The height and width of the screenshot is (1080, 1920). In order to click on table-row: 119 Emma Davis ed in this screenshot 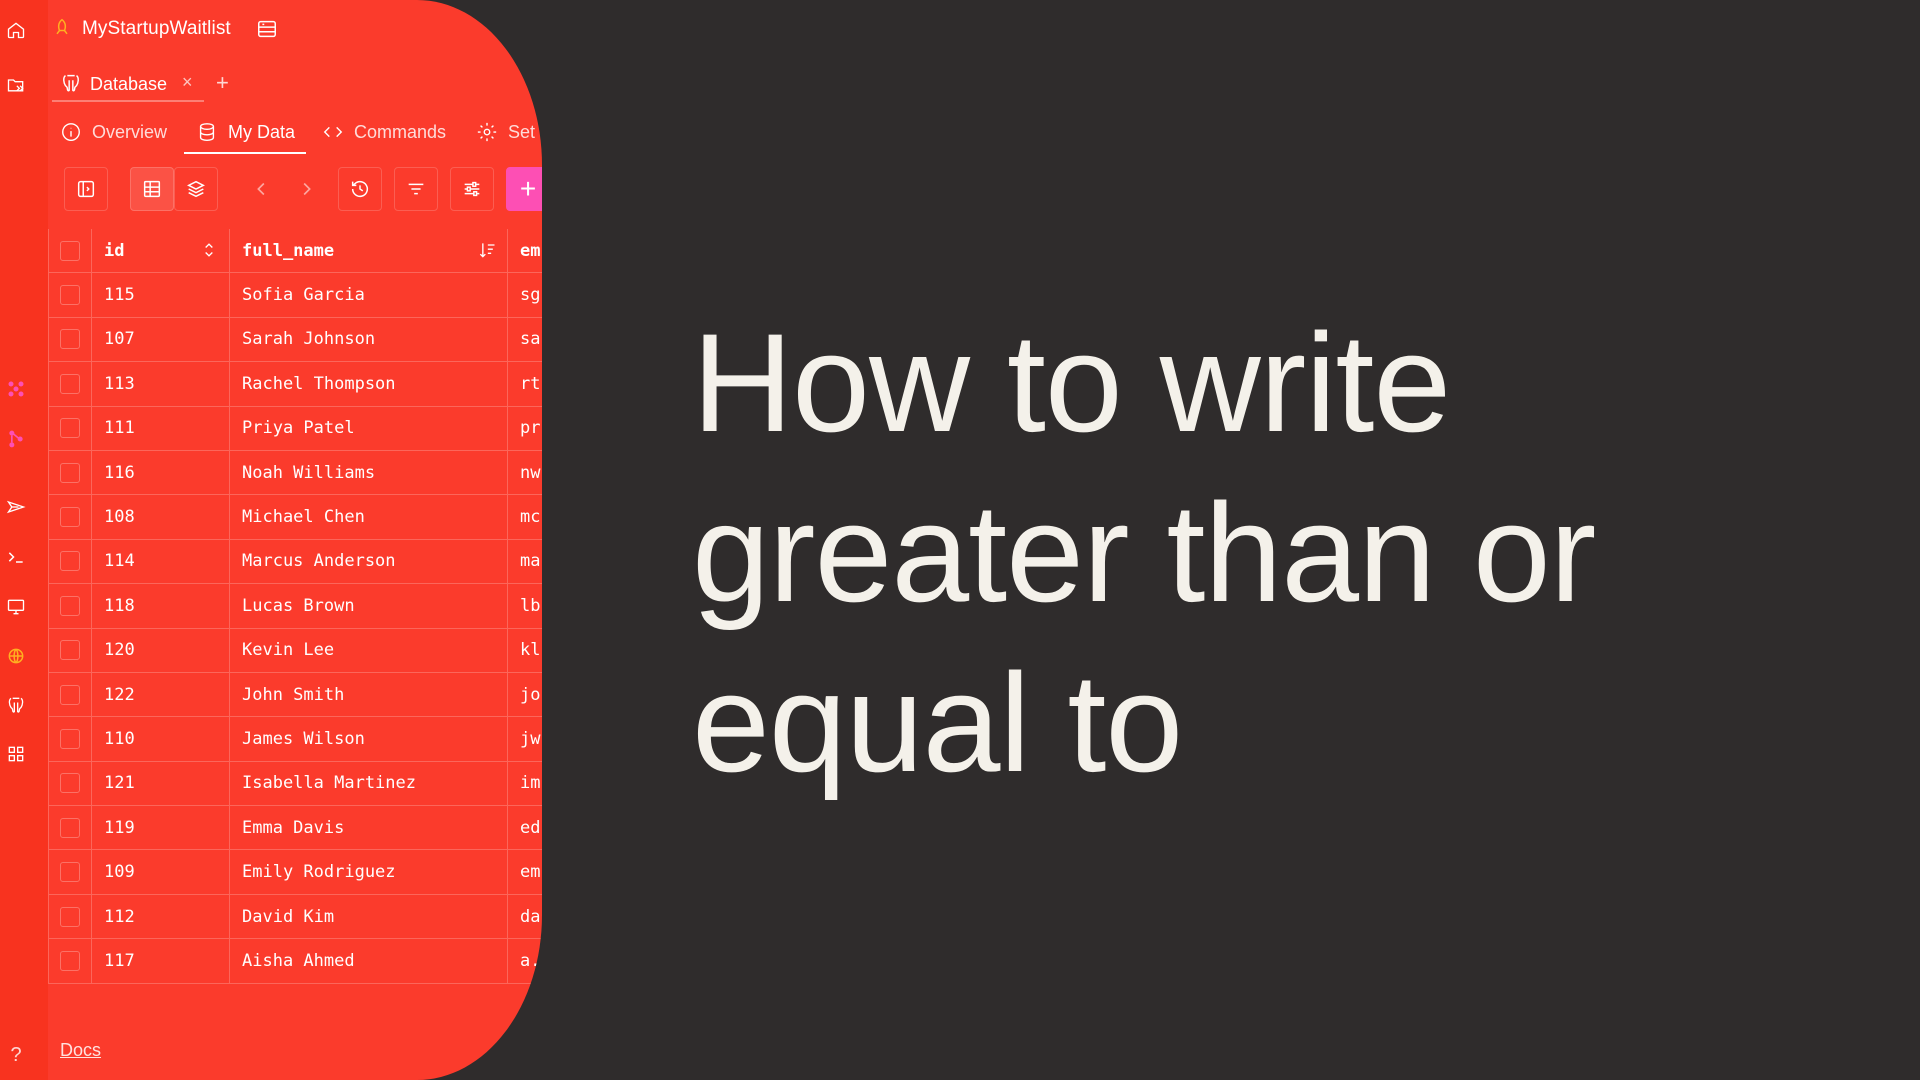, I will do `click(295, 828)`.